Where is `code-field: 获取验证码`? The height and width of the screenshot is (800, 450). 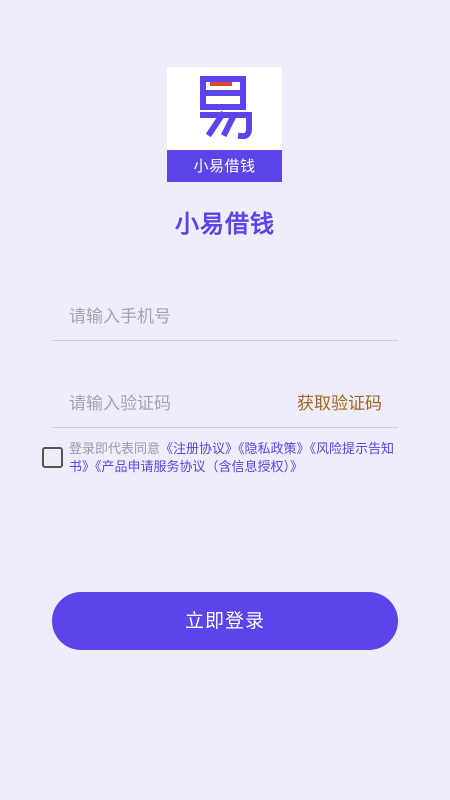 code-field: 获取验证码 is located at coordinates (225, 404).